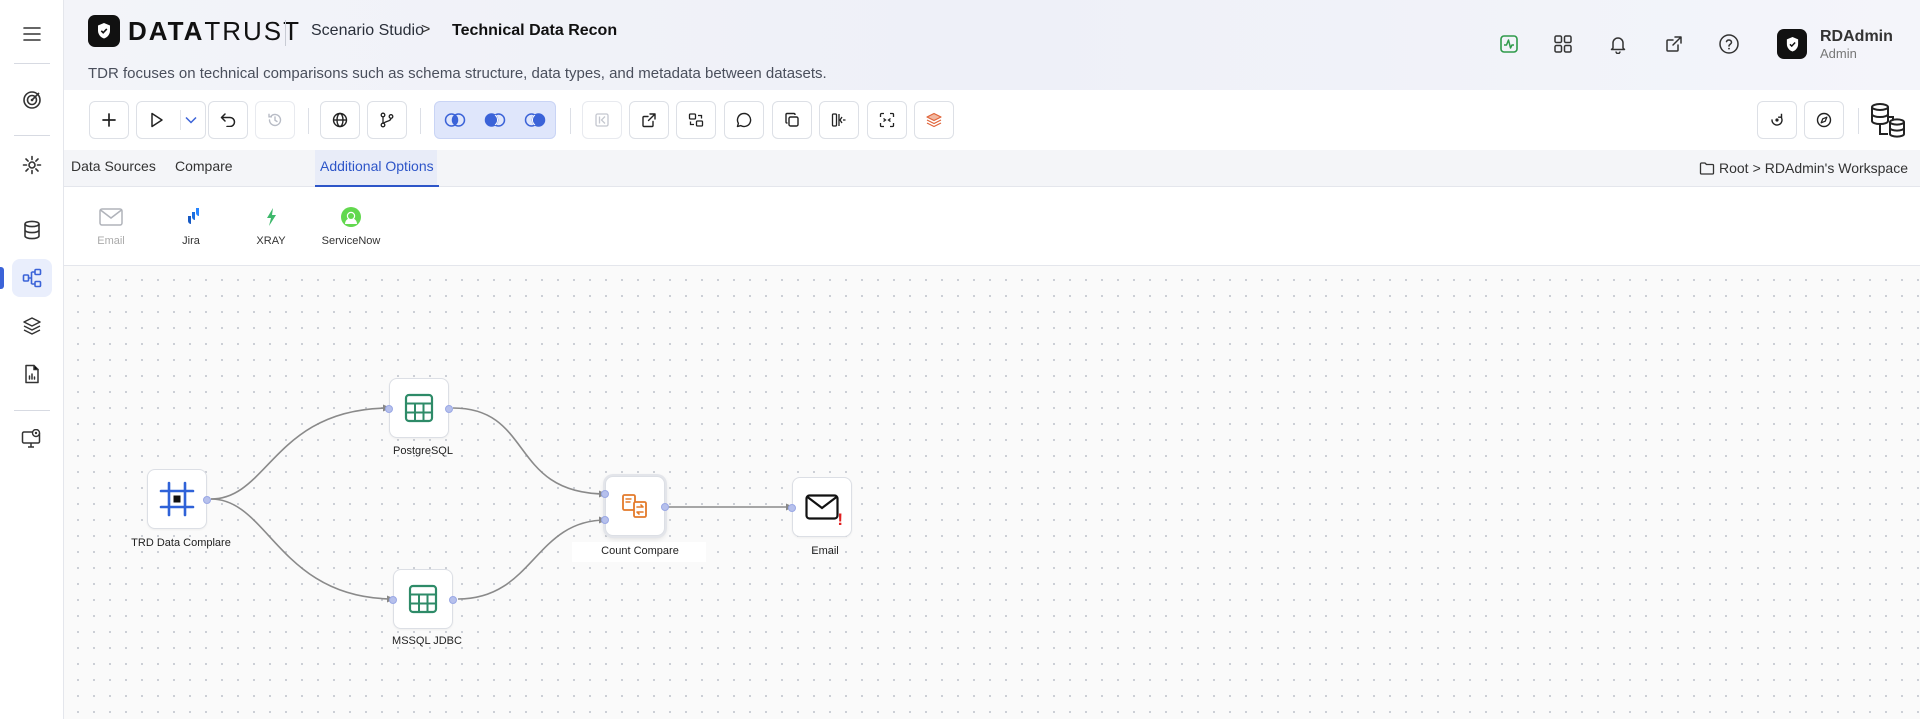 Image resolution: width=1920 pixels, height=719 pixels. What do you see at coordinates (423, 451) in the screenshot?
I see `node-label: PostgreSQL` at bounding box center [423, 451].